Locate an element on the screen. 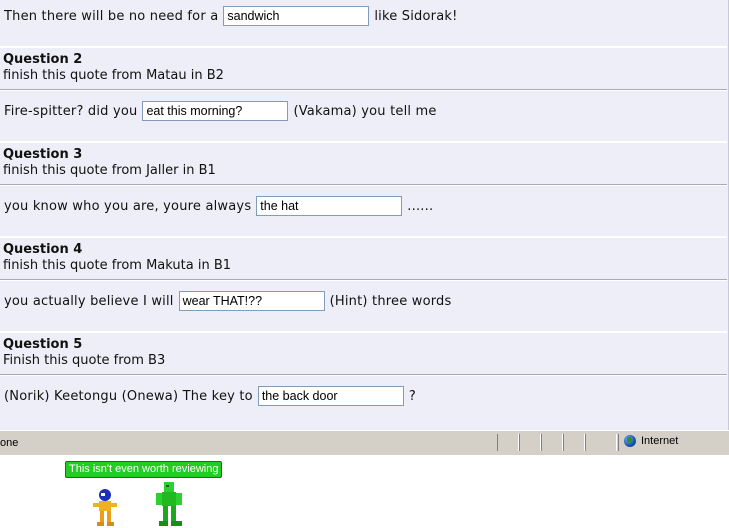  question-header-5: Question 5 Finish this quote from B3 is located at coordinates (364, 353).